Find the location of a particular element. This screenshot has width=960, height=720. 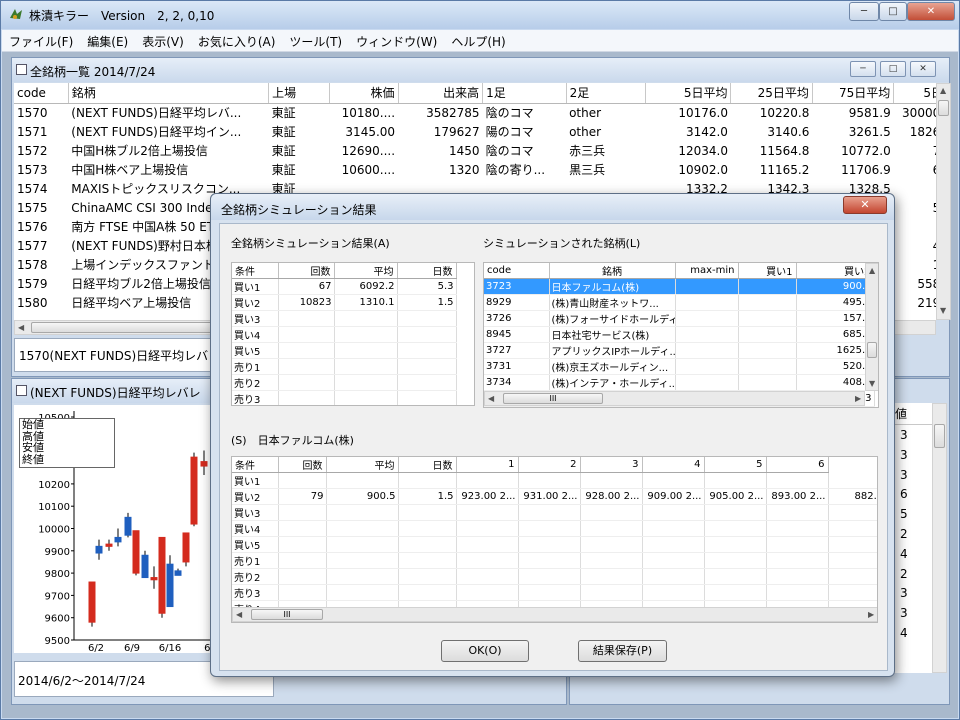

menu-item-1: 編集(E) is located at coordinates (107, 40).